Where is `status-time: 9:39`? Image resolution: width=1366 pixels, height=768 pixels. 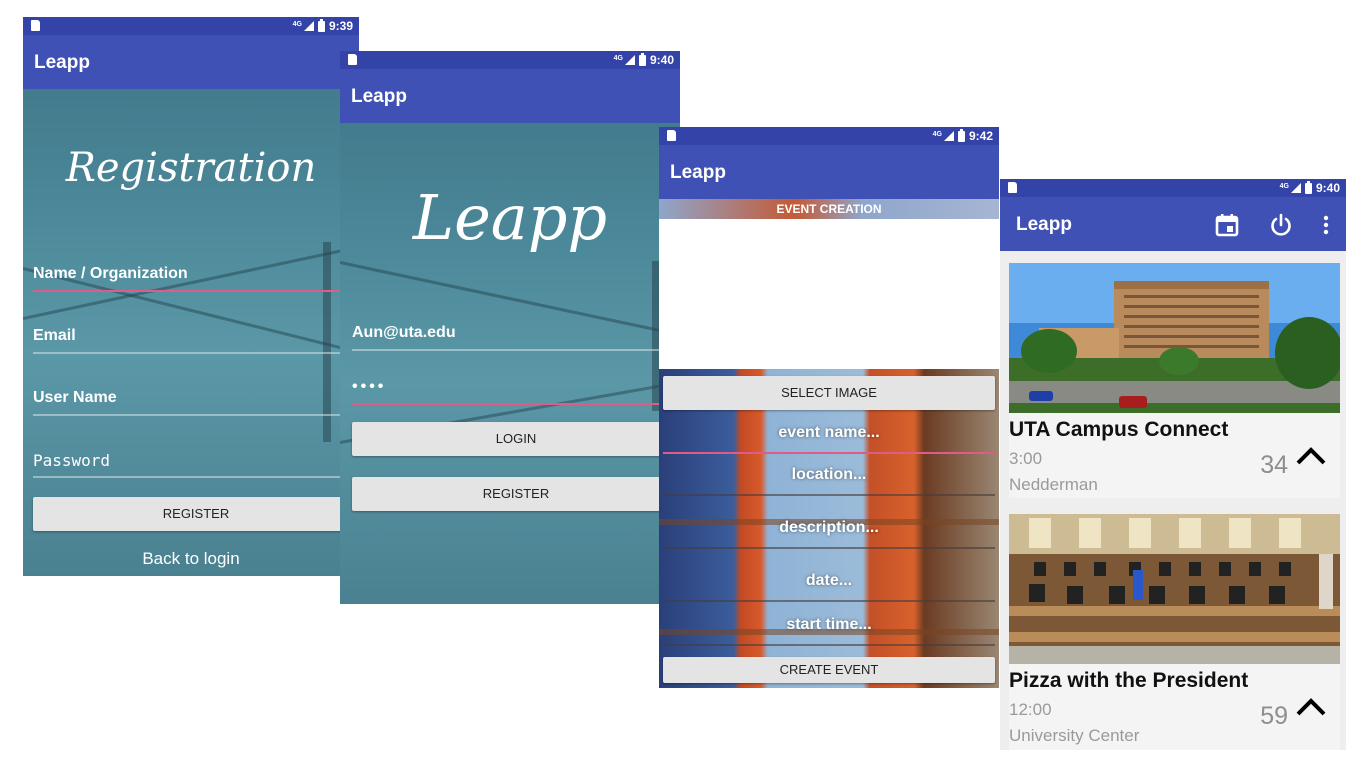
status-time: 9:39 is located at coordinates (340, 26).